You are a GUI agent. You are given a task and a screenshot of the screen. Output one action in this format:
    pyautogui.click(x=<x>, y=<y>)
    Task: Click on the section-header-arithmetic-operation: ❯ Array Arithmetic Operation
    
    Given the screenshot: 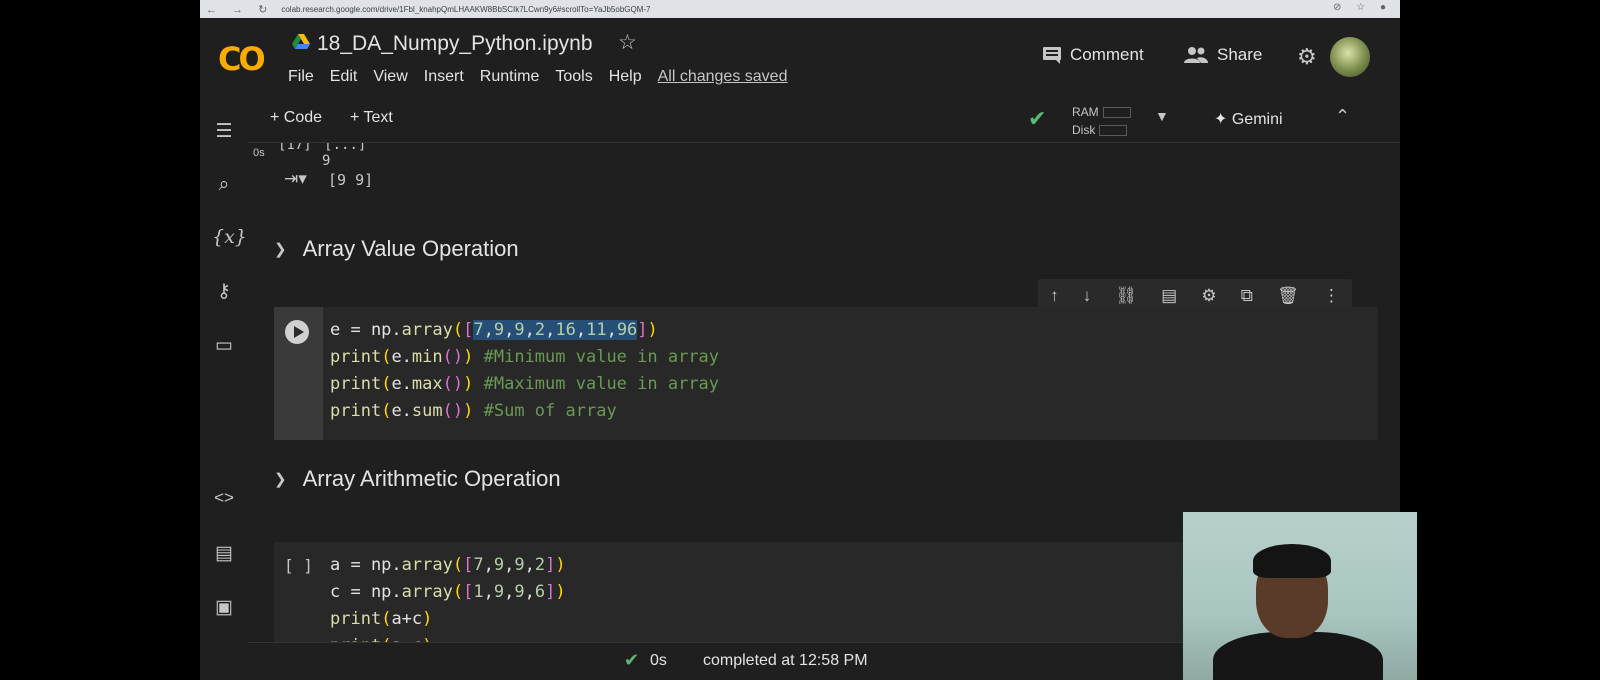 What is the action you would take?
    pyautogui.click(x=417, y=479)
    